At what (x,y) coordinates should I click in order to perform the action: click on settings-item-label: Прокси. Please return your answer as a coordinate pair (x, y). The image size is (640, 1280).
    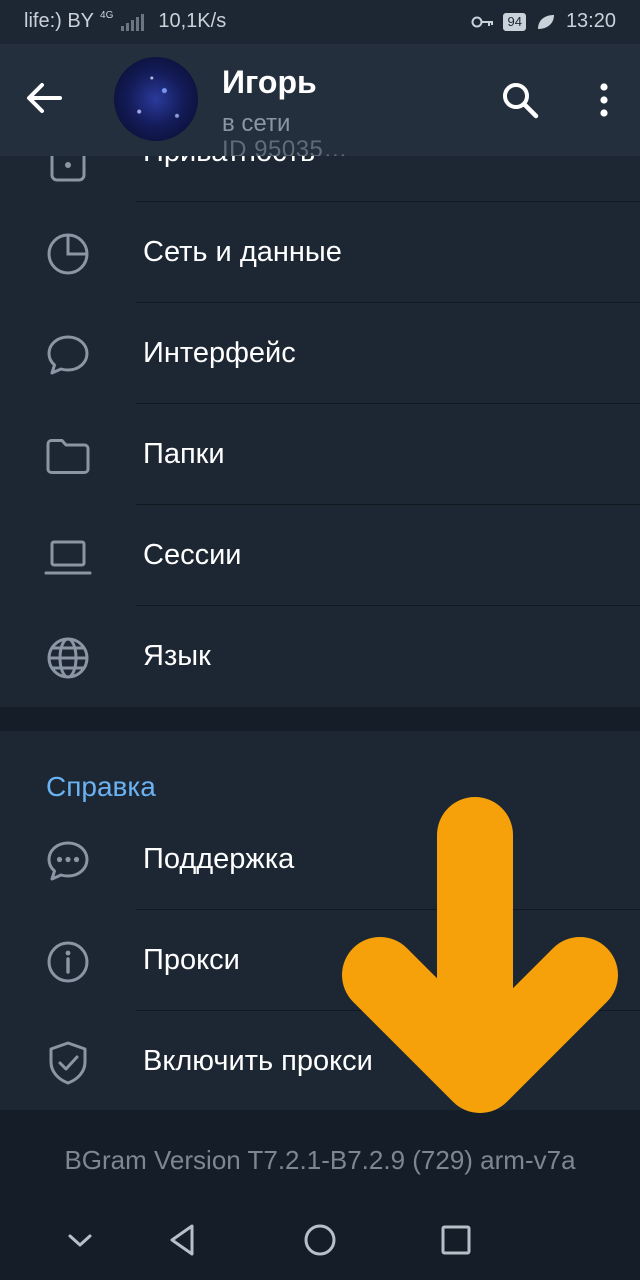
    Looking at the image, I should click on (191, 960).